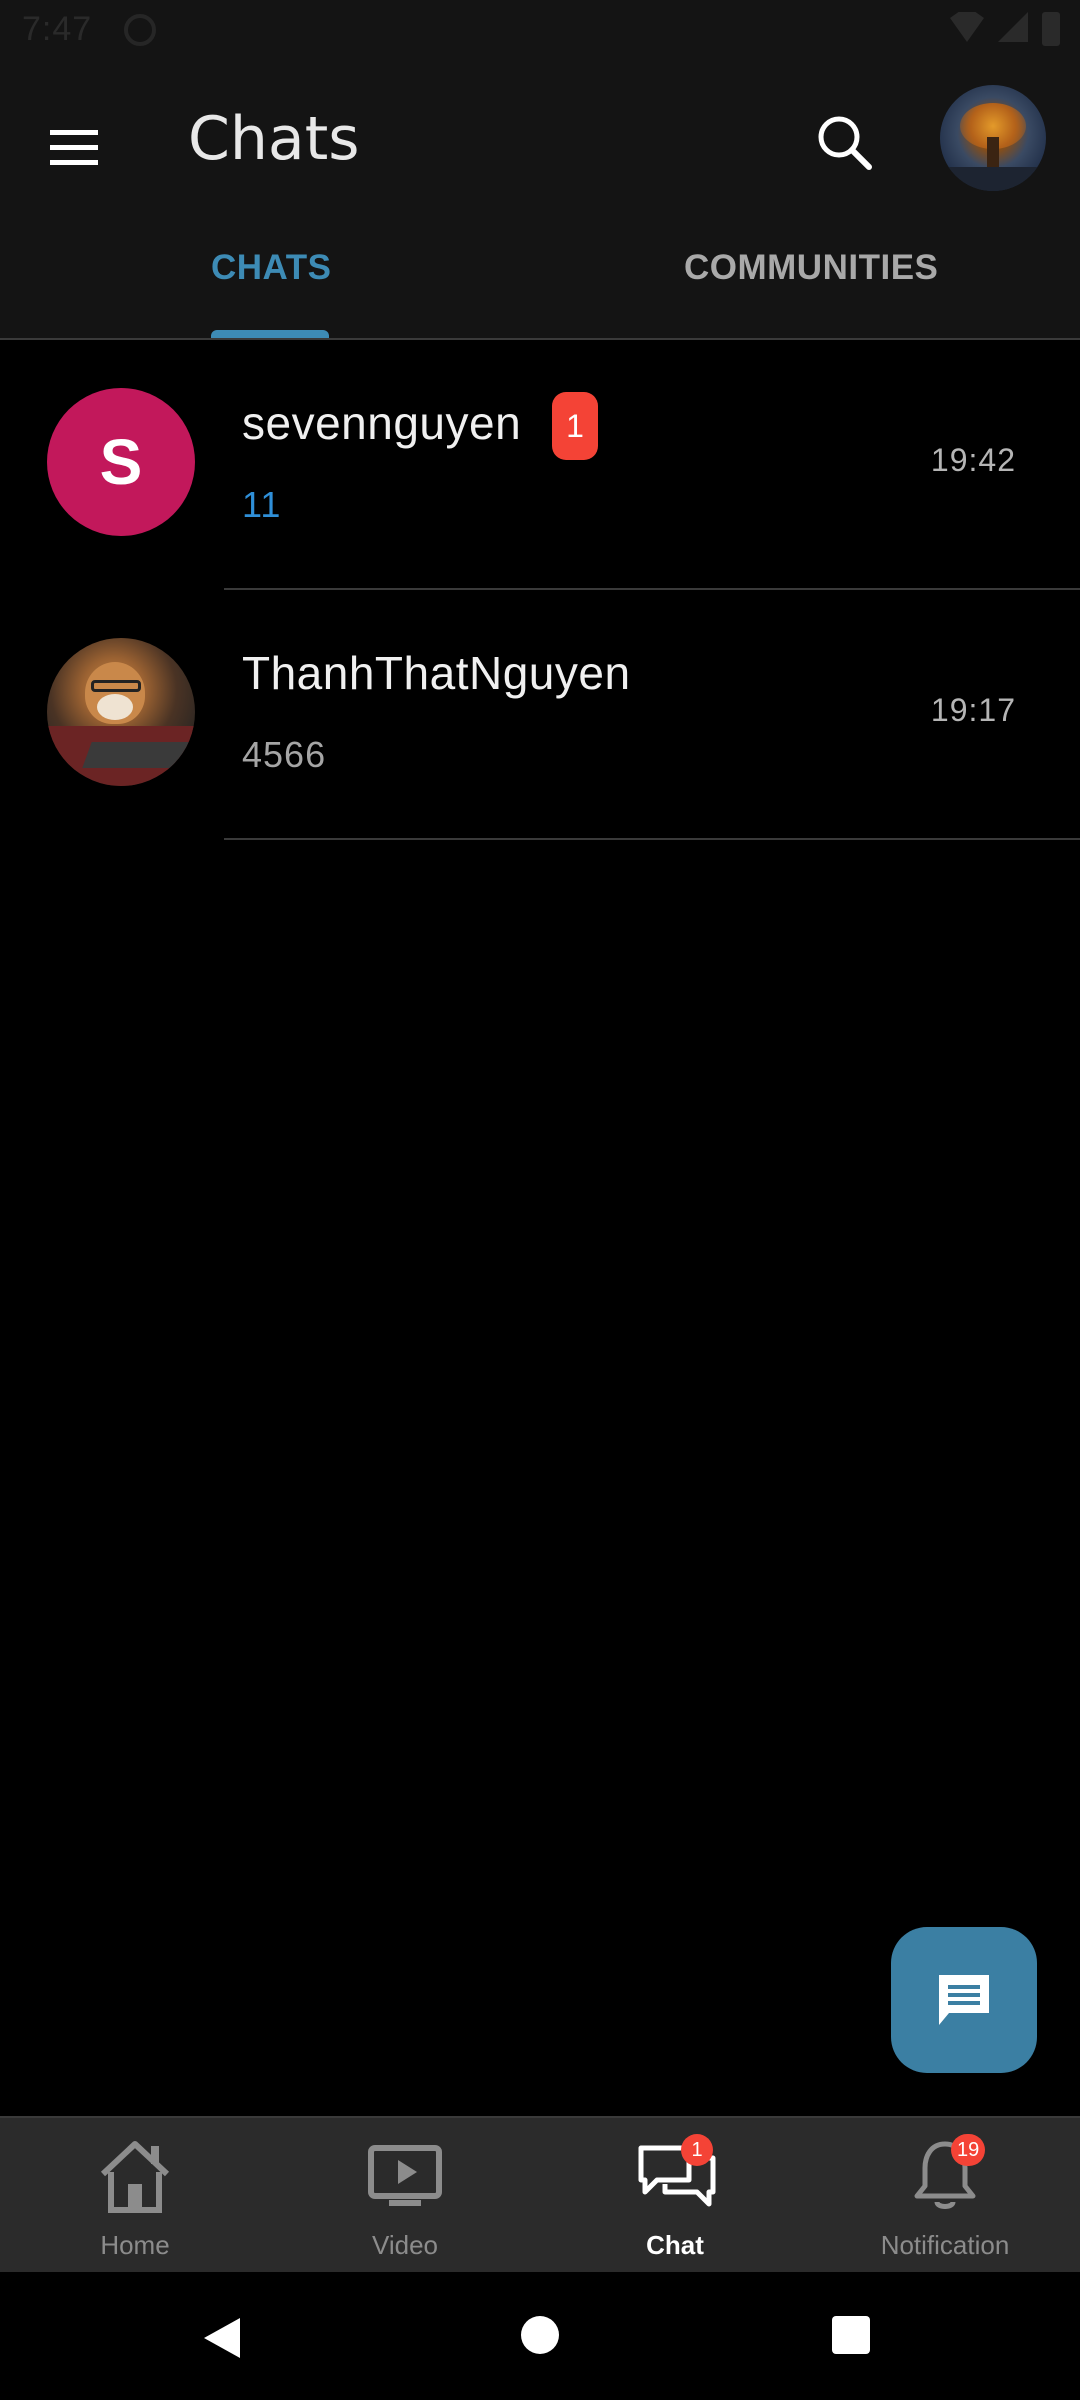  I want to click on contact-avatar: S, so click(121, 462).